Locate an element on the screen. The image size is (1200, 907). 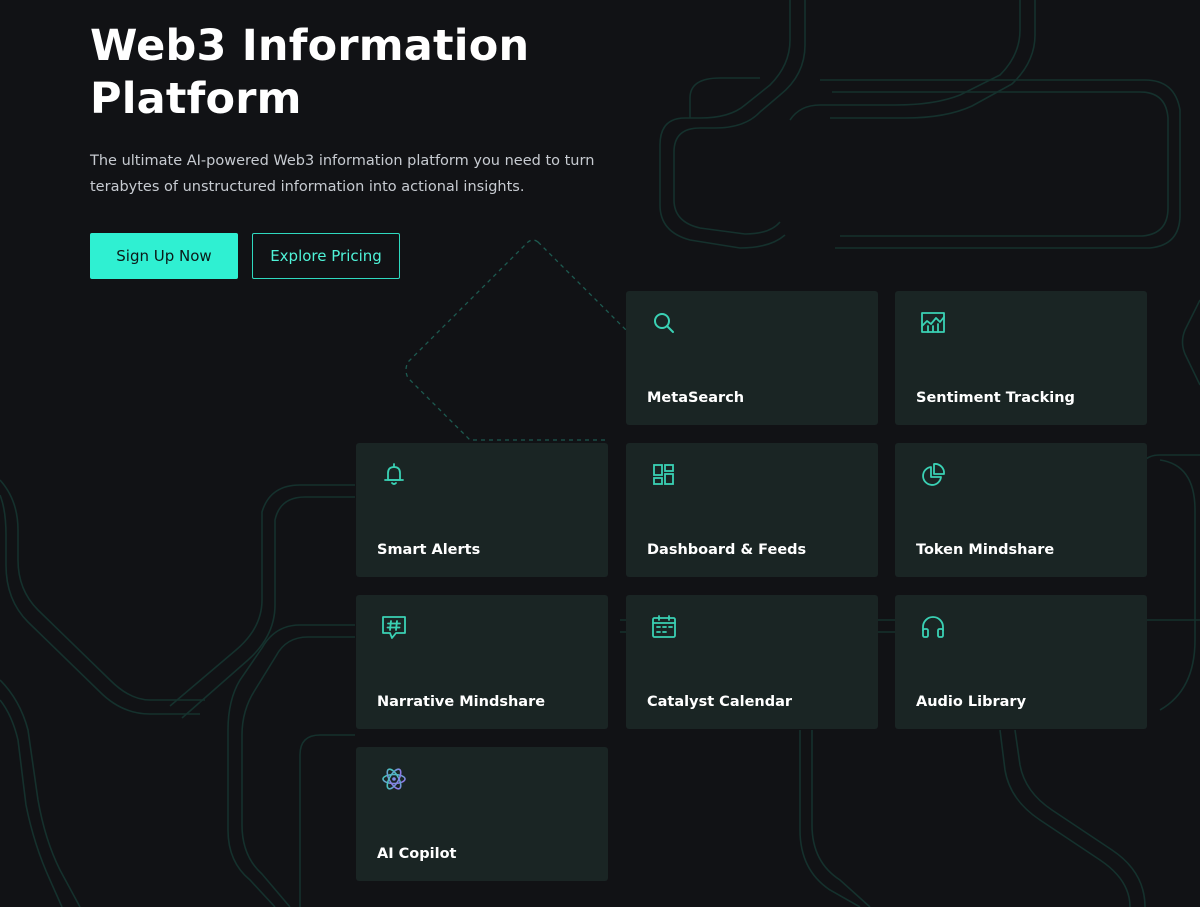
feature-card-sentiment-tracking: Sentiment Tracking is located at coordinates (1021, 358).